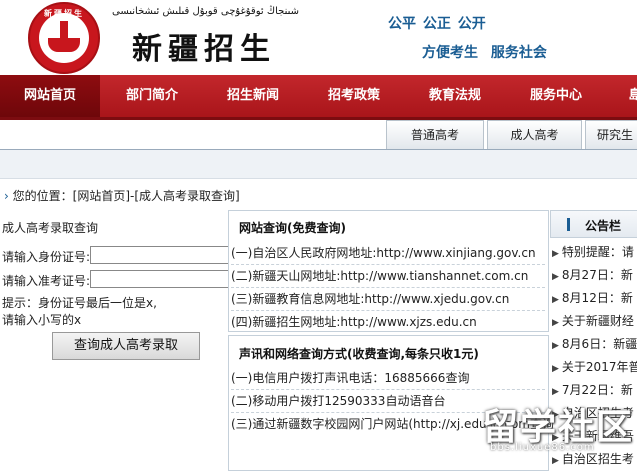 The image size is (637, 471). I want to click on notice-item: ▶ 8月12日：新, so click(592, 297).